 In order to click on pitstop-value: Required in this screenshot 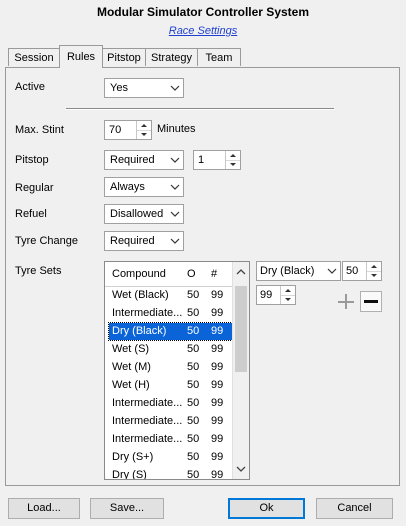, I will do `click(132, 160)`.